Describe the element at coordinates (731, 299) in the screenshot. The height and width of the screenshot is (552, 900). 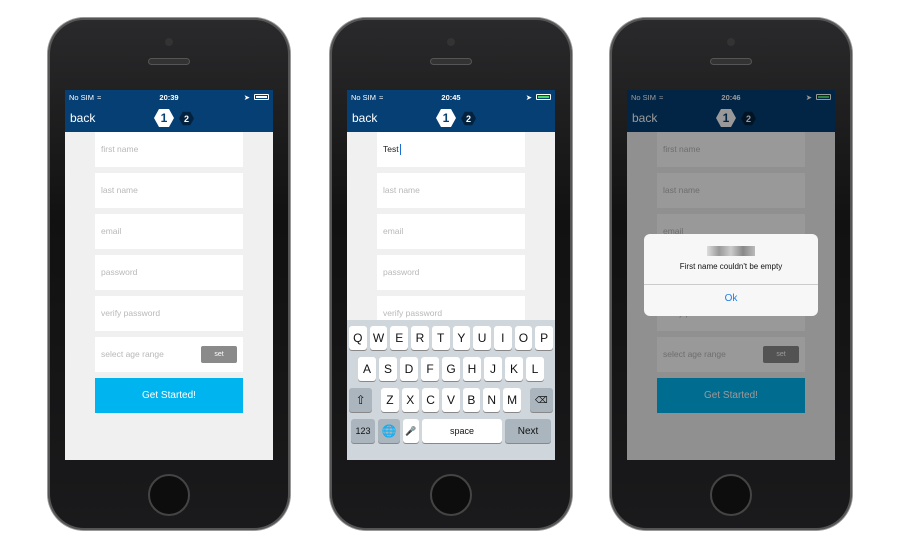
I see `alert-ok-button: Ok` at that location.